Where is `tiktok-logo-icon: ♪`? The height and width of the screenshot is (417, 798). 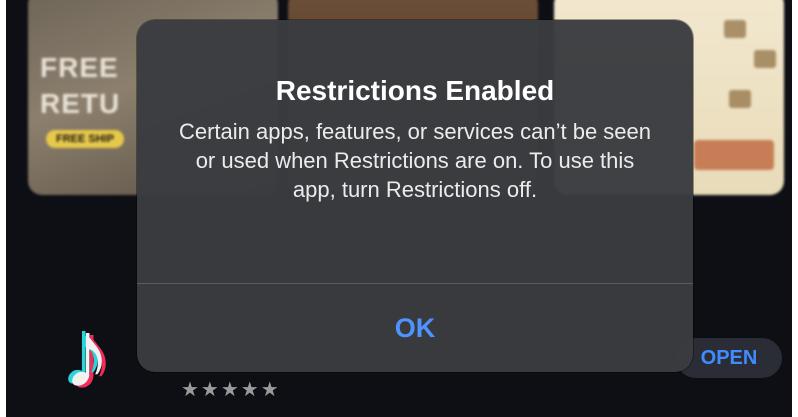
tiktok-logo-icon: ♪ is located at coordinates (87, 355).